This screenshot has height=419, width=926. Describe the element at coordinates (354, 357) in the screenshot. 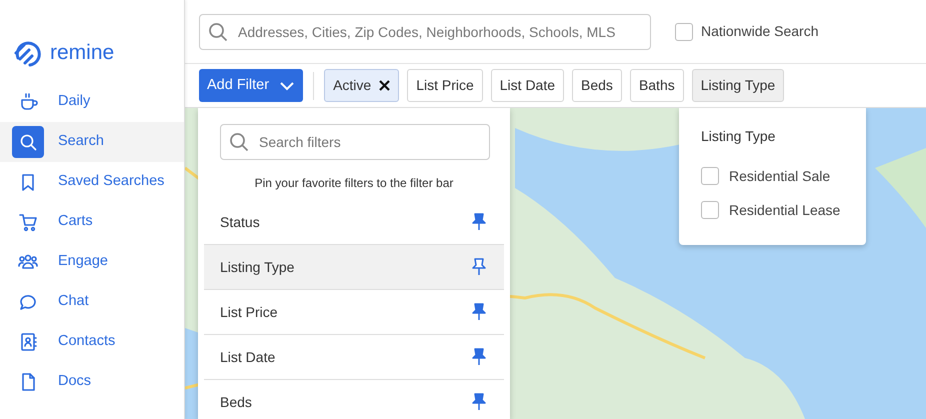

I see `filter-menu-item: List Date` at that location.